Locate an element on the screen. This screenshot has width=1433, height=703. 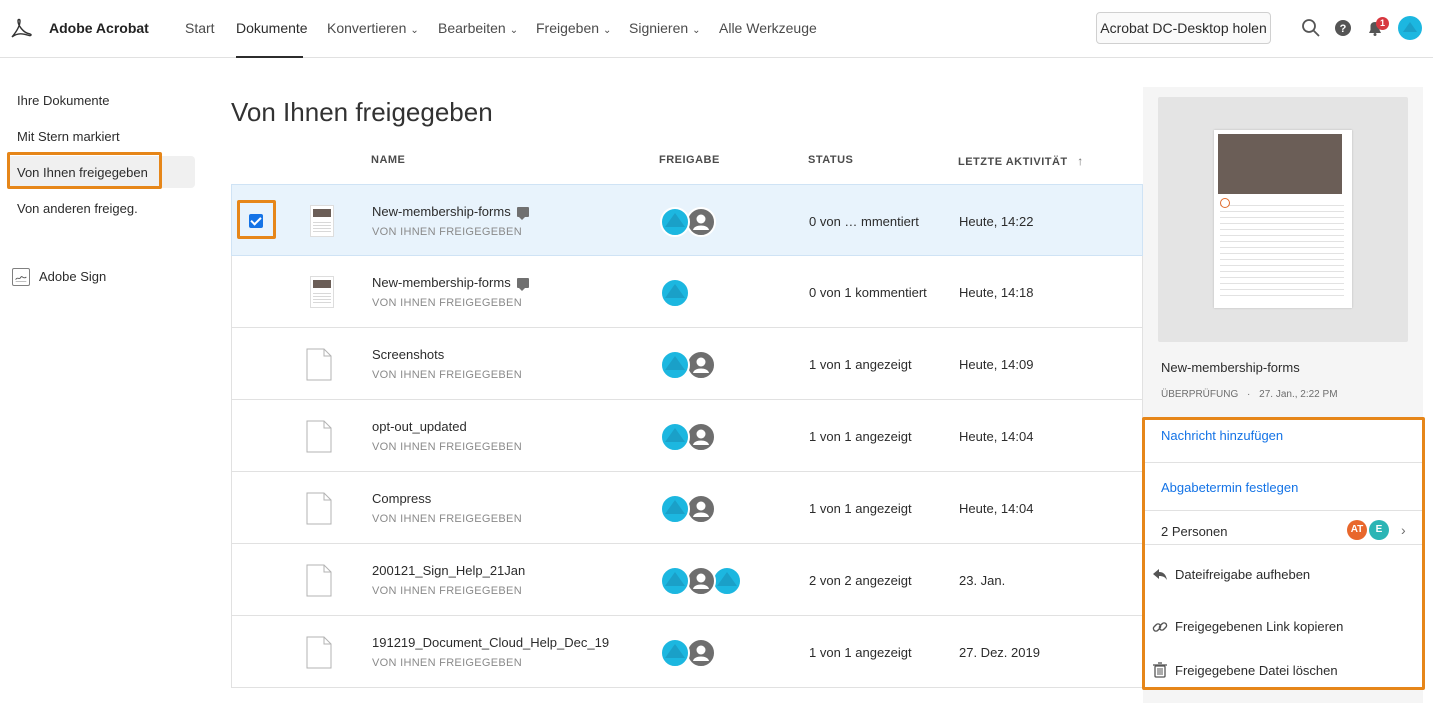
nav-start: Start is located at coordinates (200, 28).